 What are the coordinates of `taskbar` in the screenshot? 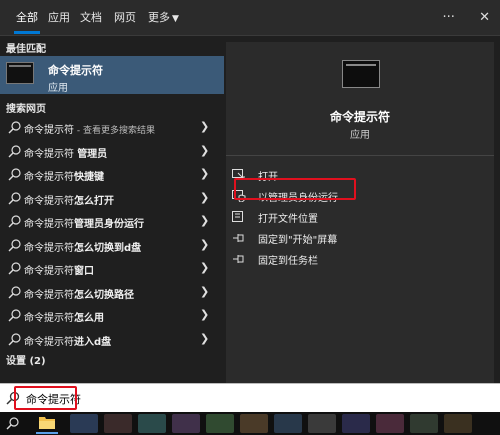 It's located at (250, 423).